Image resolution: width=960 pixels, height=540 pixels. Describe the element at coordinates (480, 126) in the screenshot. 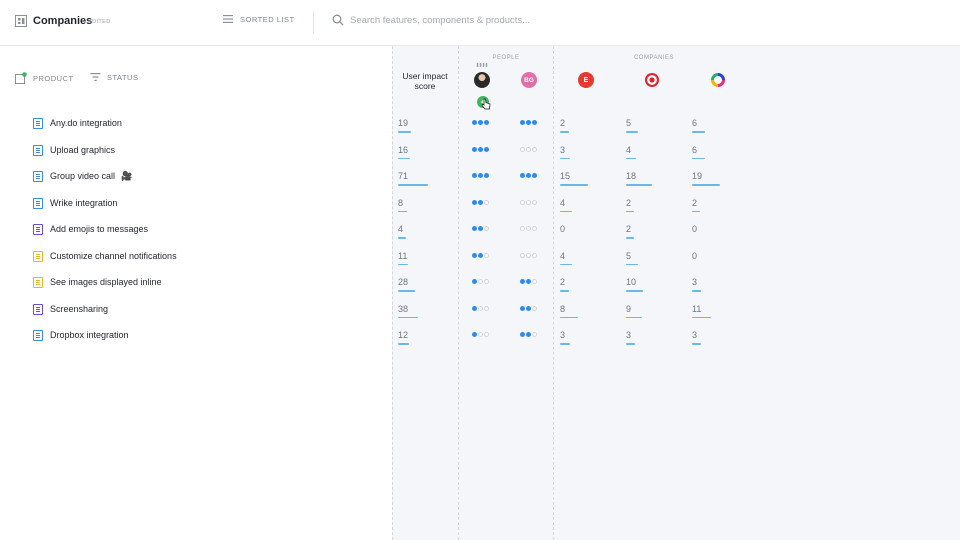

I see `table-row: Any.do integration 19 2 5 6` at that location.